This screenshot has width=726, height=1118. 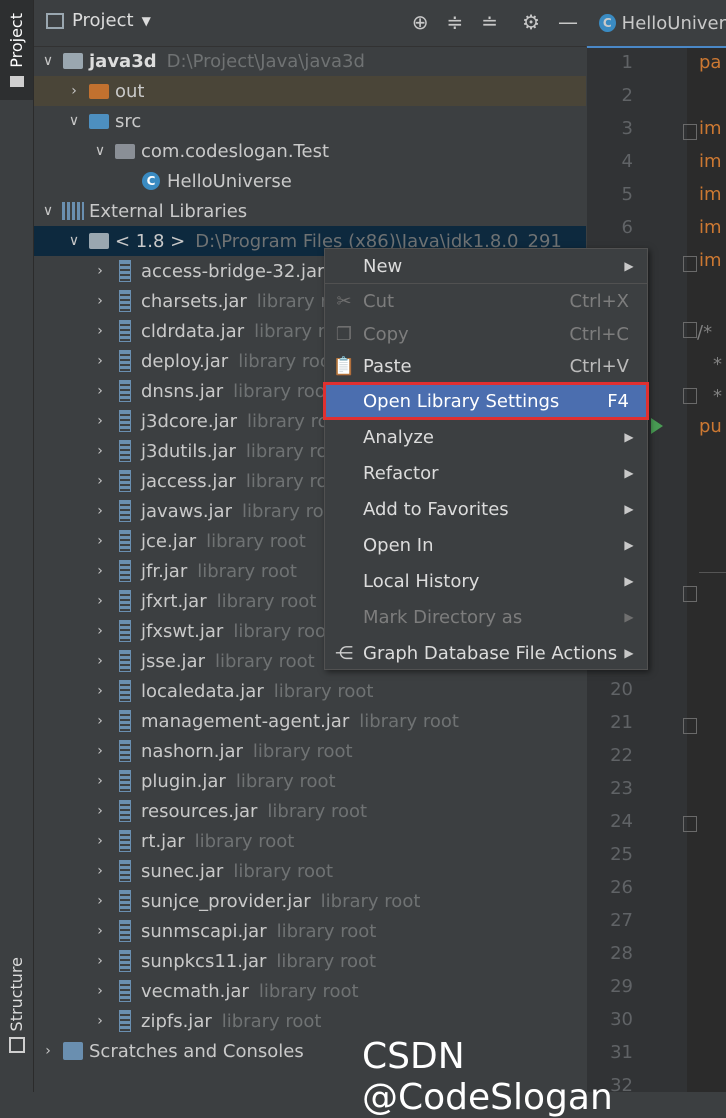 What do you see at coordinates (310, 181) in the screenshot?
I see `tree-node-class: C HelloUniverse` at bounding box center [310, 181].